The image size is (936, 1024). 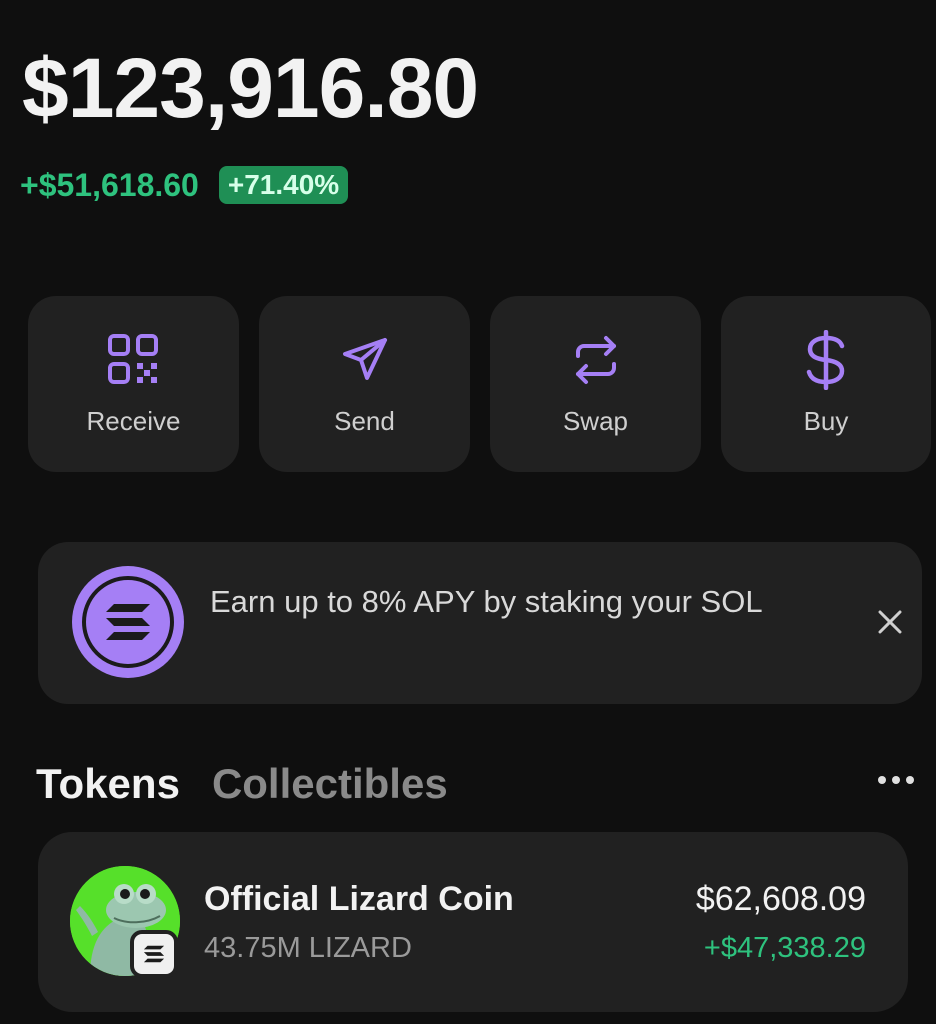 I want to click on change-percent-badge: +71.40%, so click(x=283, y=185).